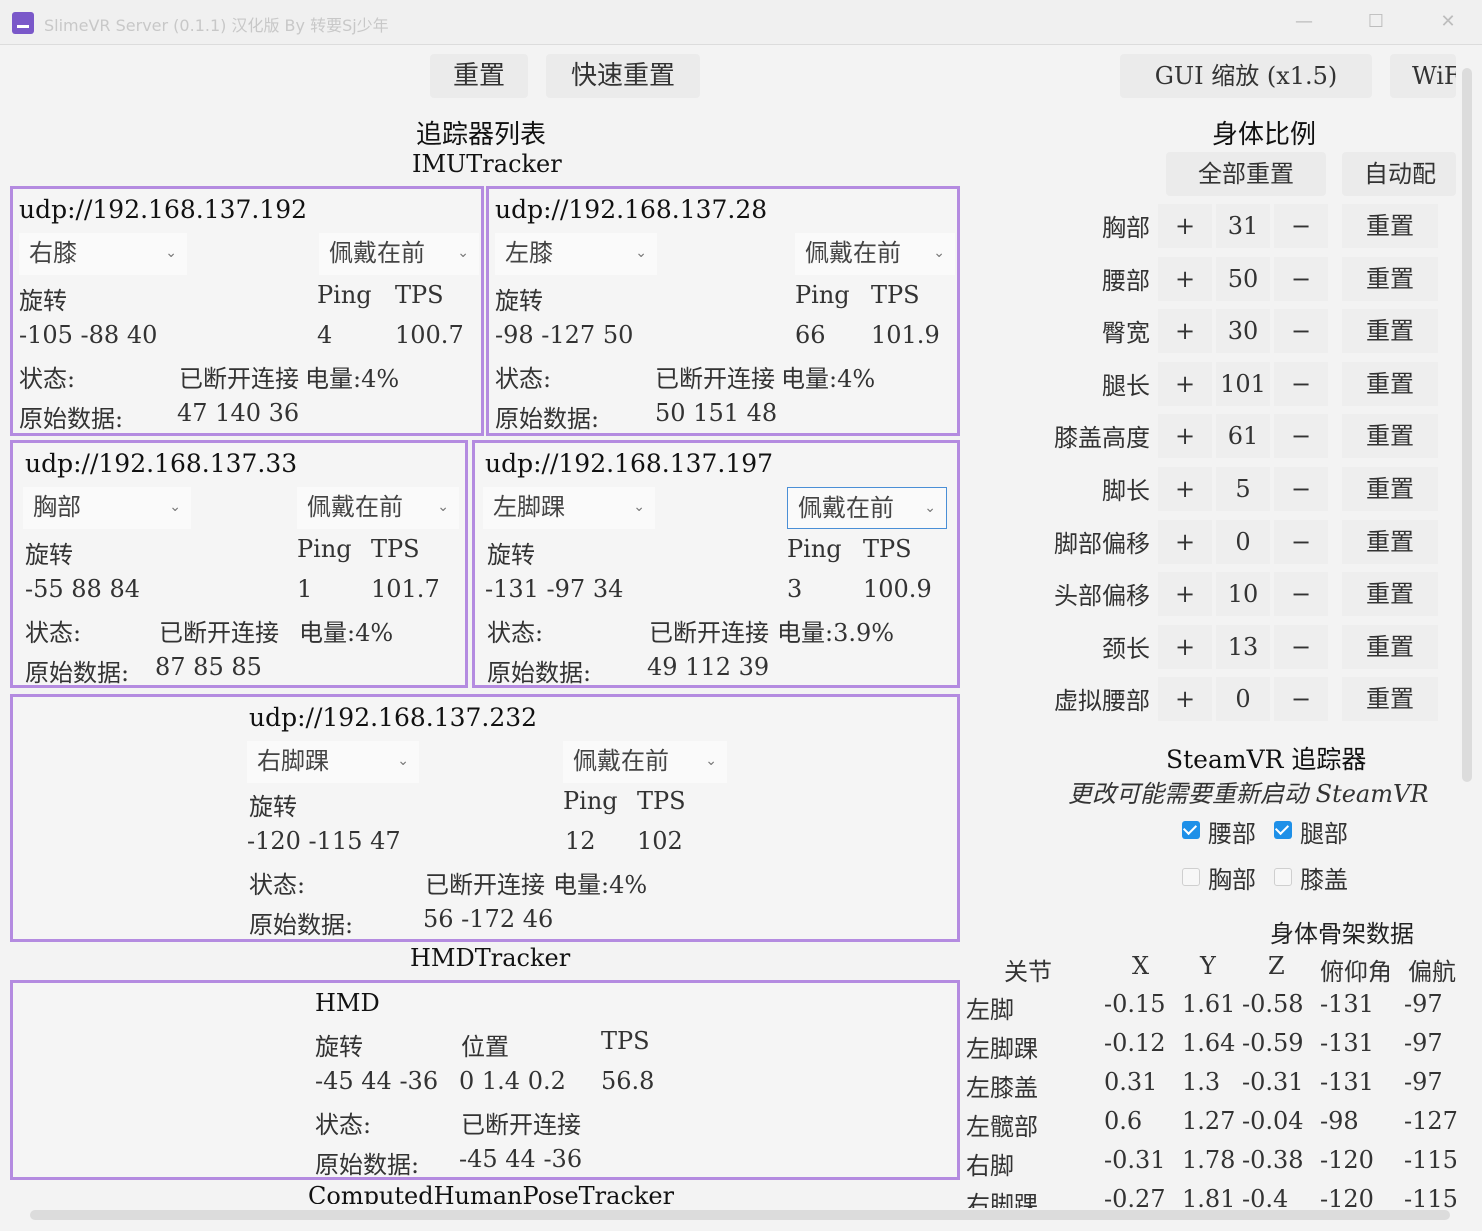  What do you see at coordinates (103, 254) in the screenshot?
I see `body-part-select: 右膝 ⌄` at bounding box center [103, 254].